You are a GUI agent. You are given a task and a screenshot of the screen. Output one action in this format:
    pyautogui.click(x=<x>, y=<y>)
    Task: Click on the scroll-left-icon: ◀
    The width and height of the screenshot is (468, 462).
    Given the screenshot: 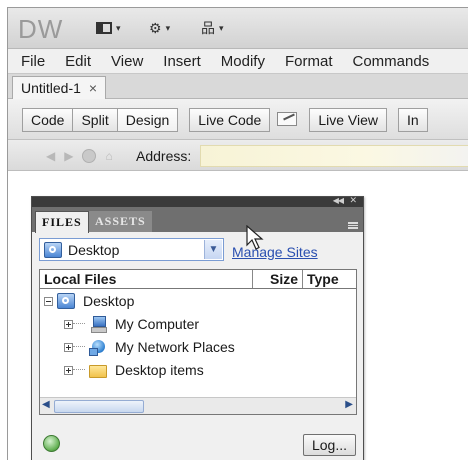 What is the action you would take?
    pyautogui.click(x=46, y=404)
    